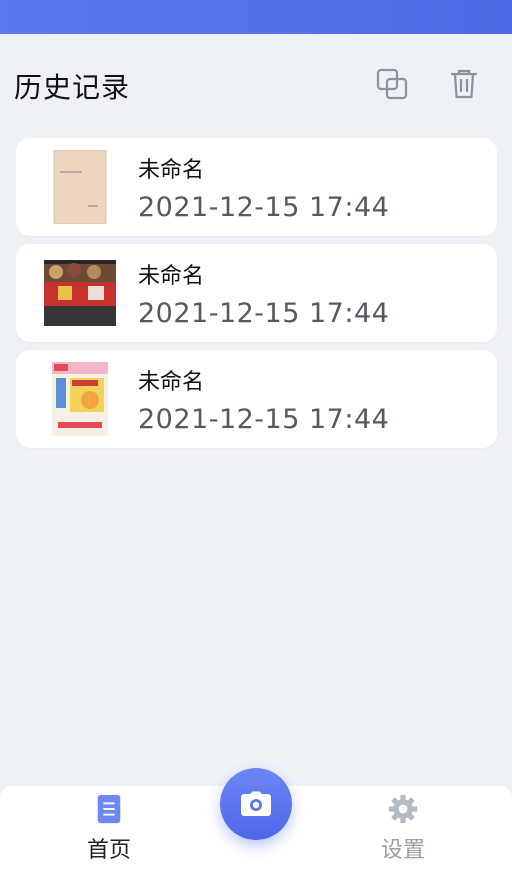  What do you see at coordinates (80, 293) in the screenshot?
I see `food-package-thumbnail` at bounding box center [80, 293].